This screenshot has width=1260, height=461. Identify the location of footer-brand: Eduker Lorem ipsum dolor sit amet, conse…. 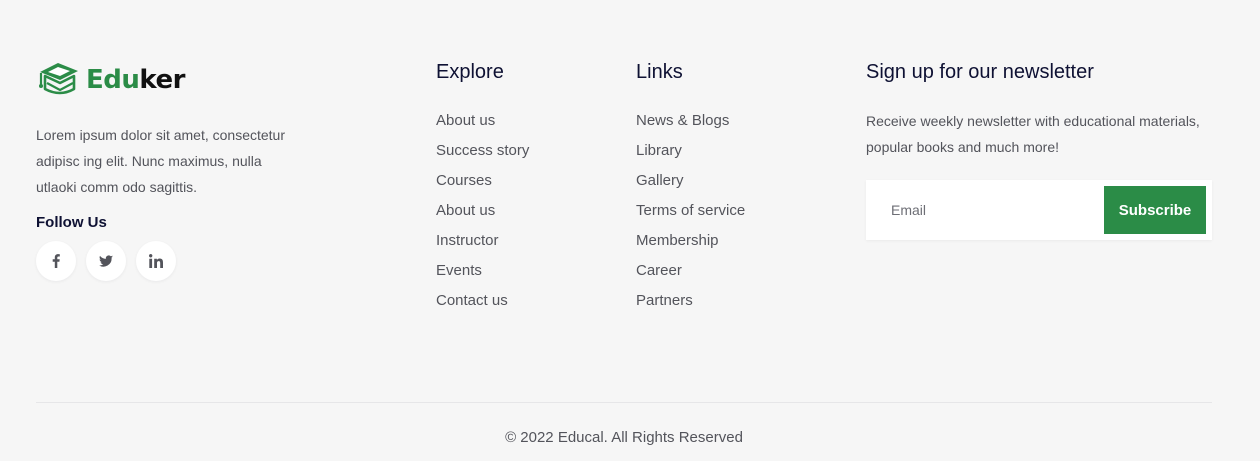
(181, 169).